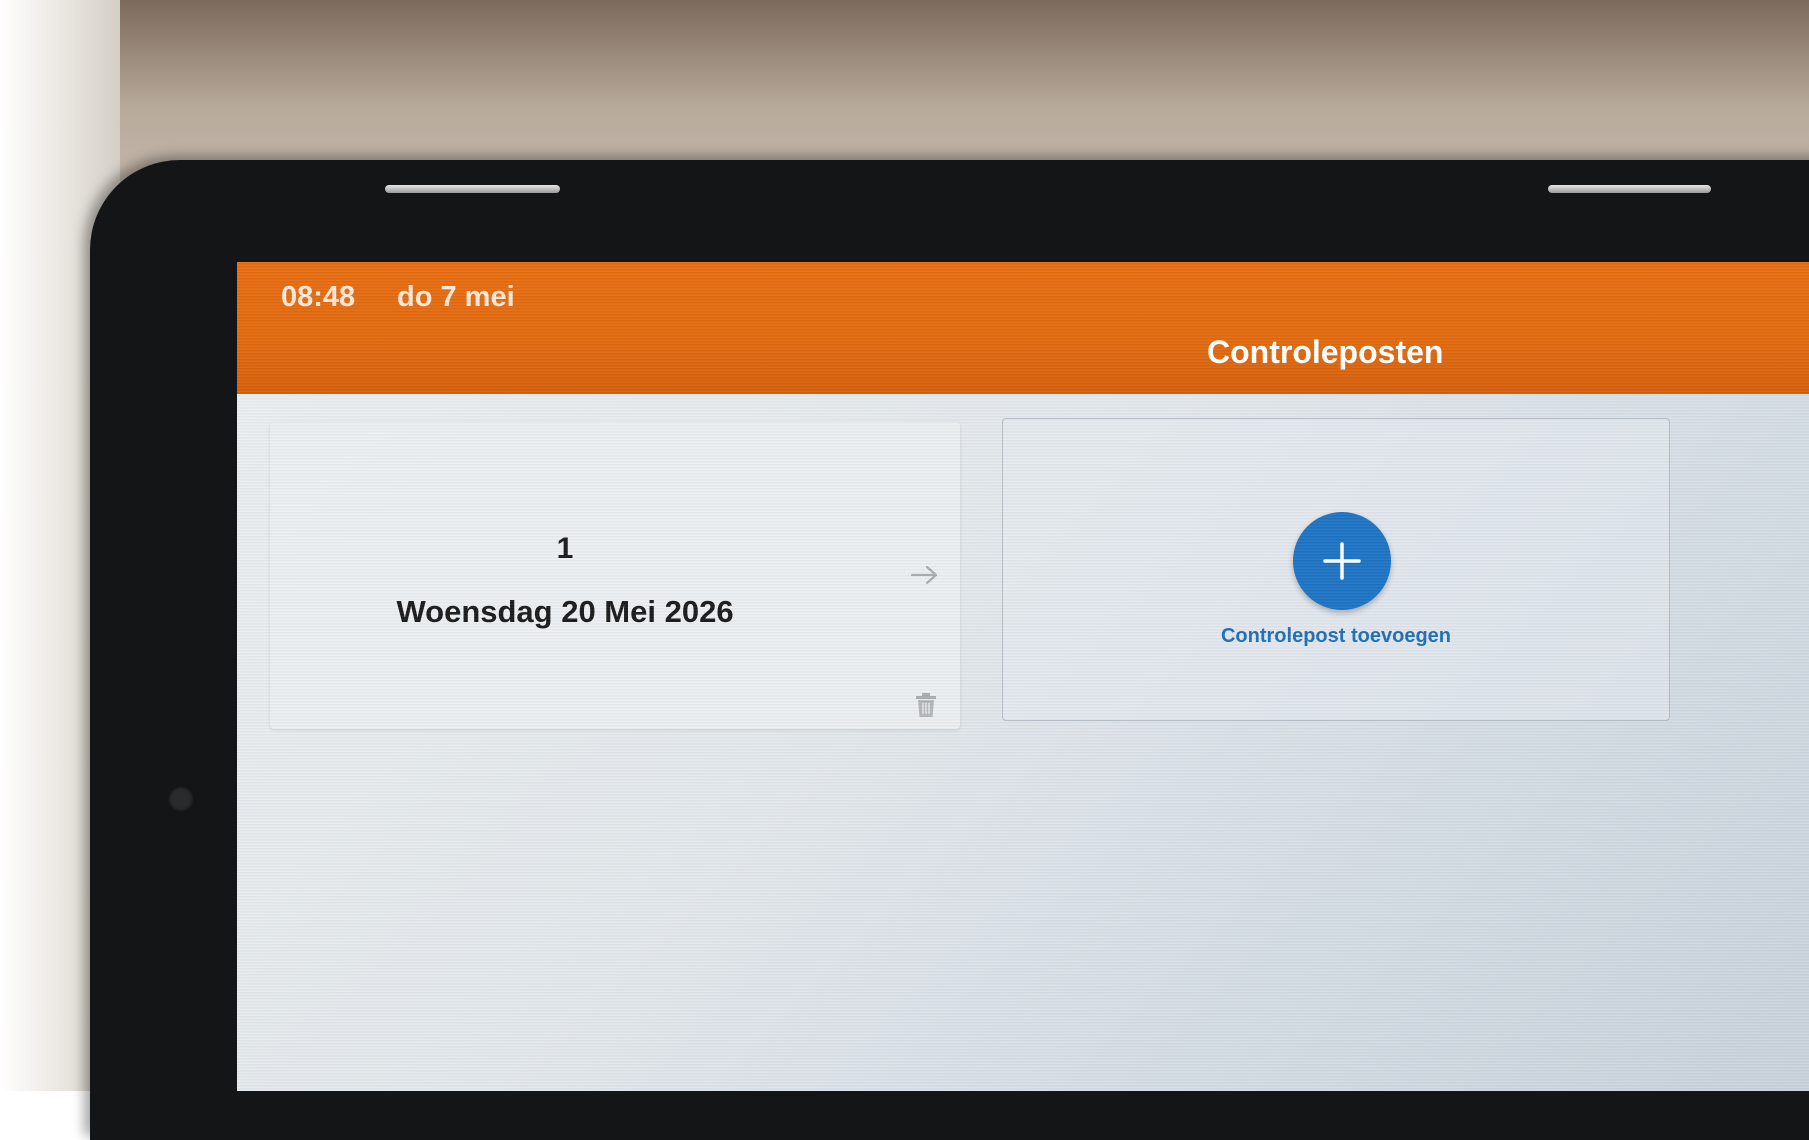  Describe the element at coordinates (1335, 636) in the screenshot. I see `add-checkpoint-label: Controlepost toevoegen` at that location.